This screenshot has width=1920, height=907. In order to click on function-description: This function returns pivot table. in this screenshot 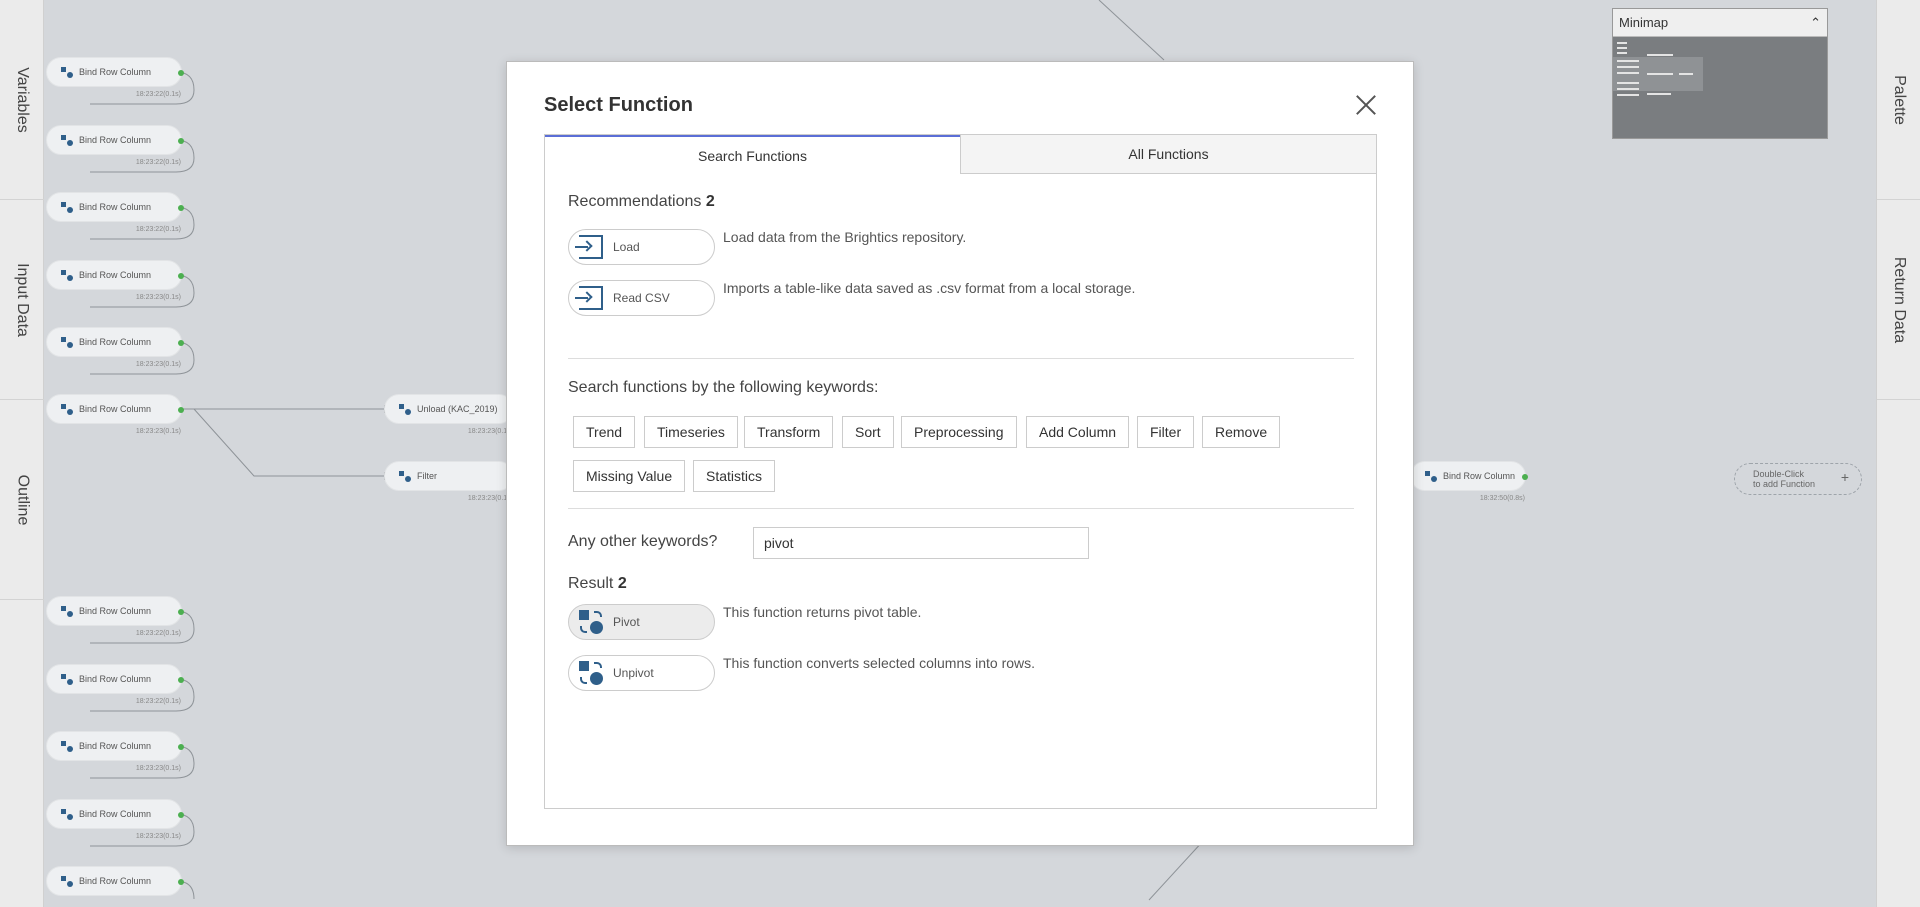, I will do `click(822, 612)`.